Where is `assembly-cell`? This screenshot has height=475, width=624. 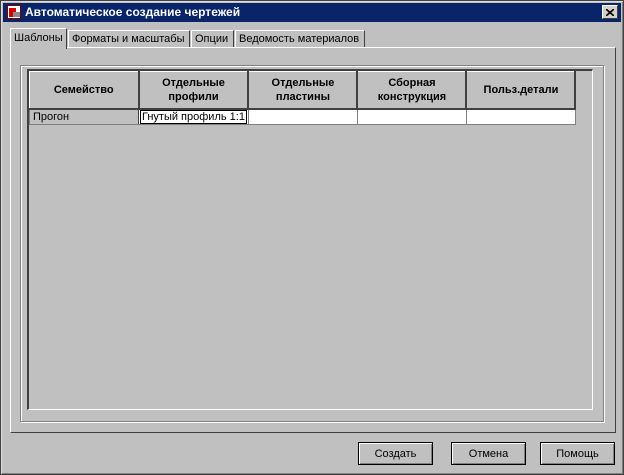 assembly-cell is located at coordinates (411, 116).